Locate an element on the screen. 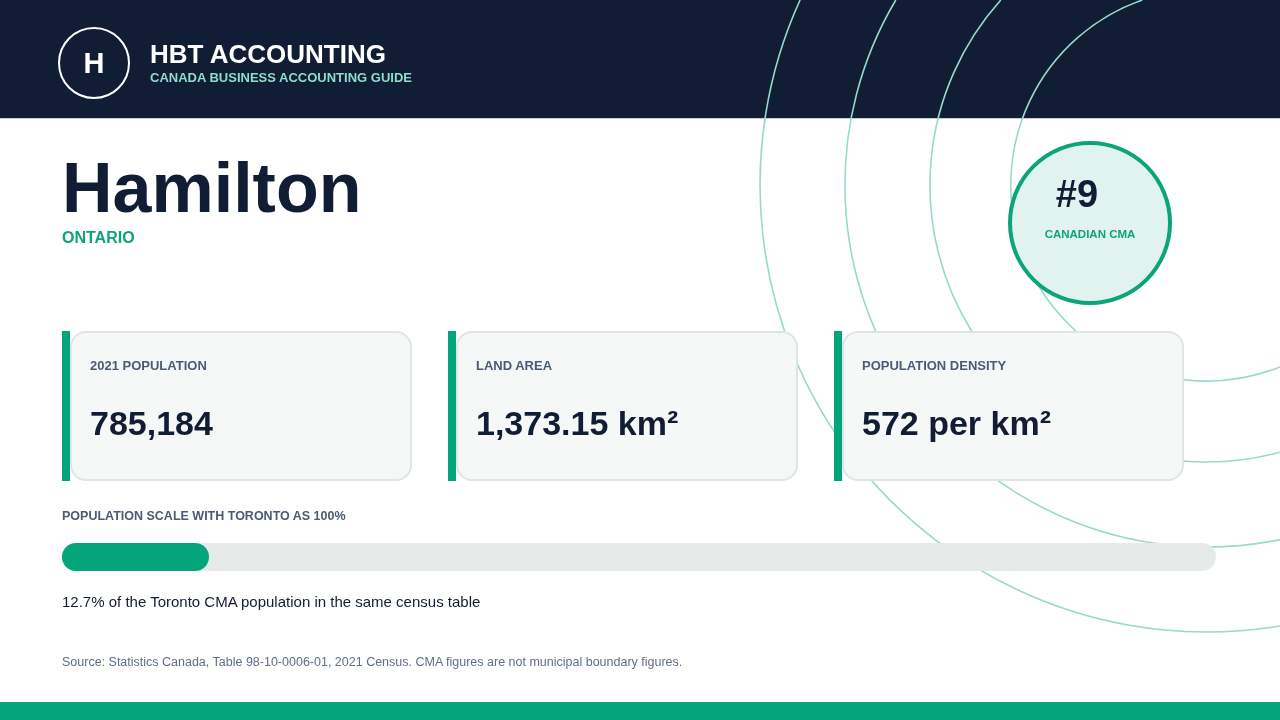 This screenshot has height=720, width=1280. city-name: Hamilton is located at coordinates (212, 188).